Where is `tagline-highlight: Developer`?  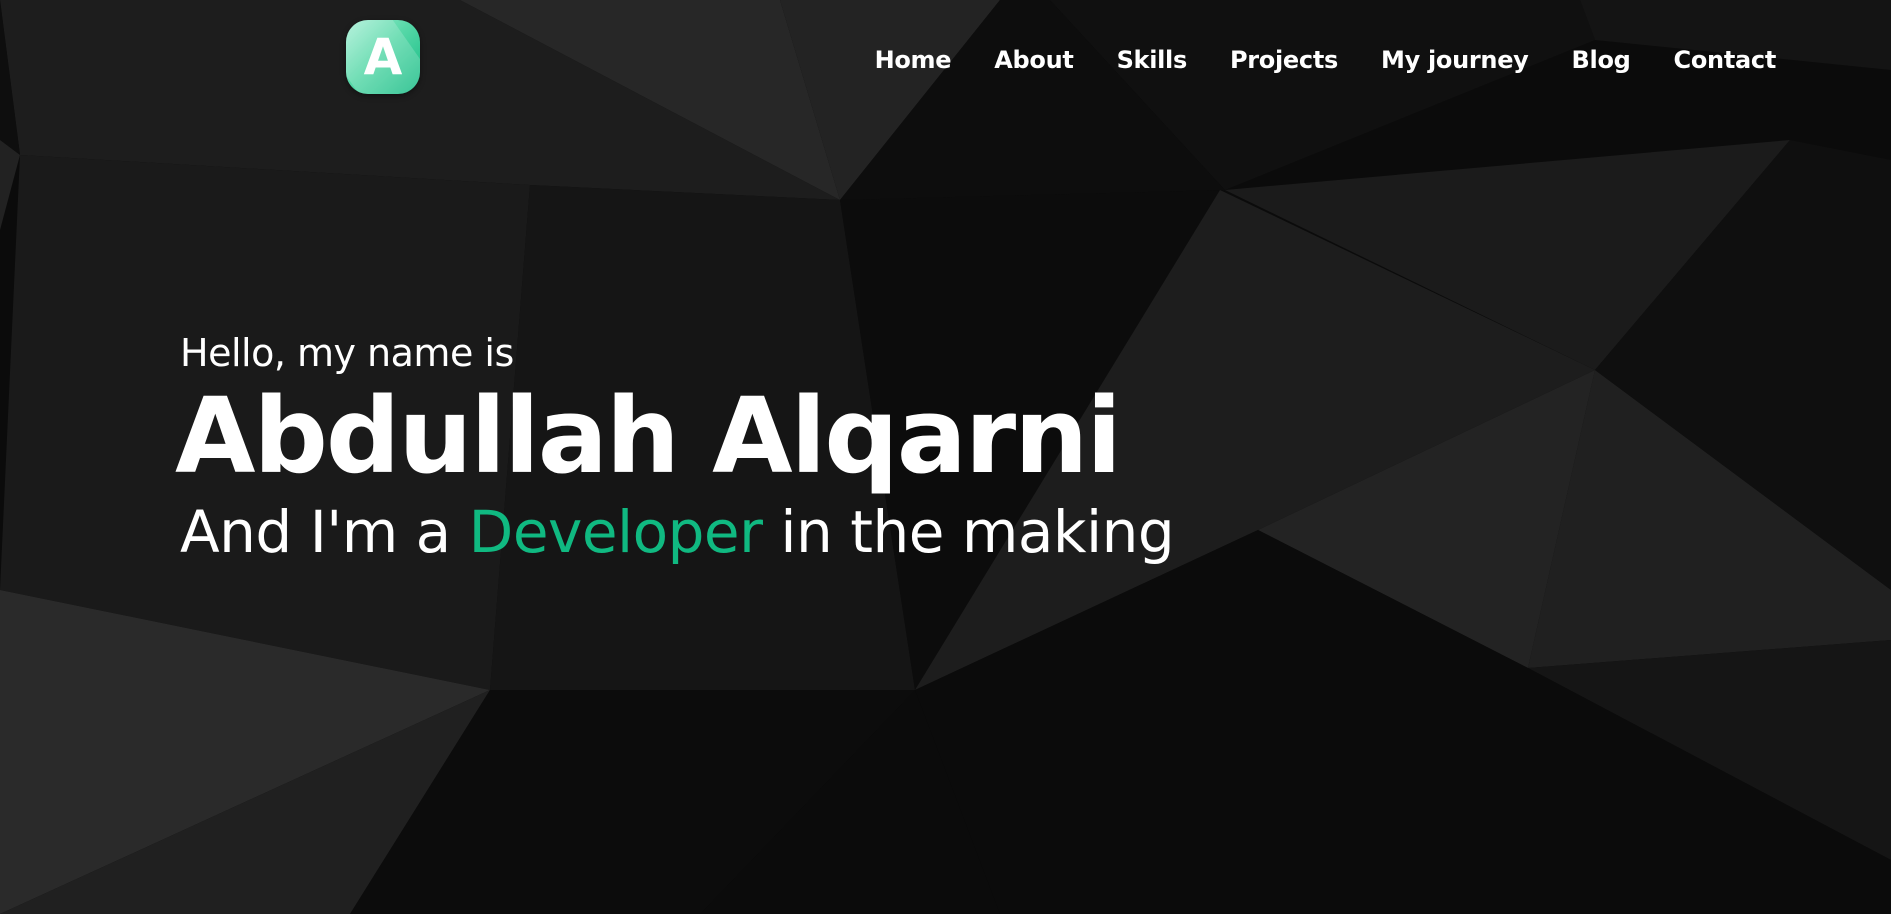
tagline-highlight: Developer is located at coordinates (615, 532).